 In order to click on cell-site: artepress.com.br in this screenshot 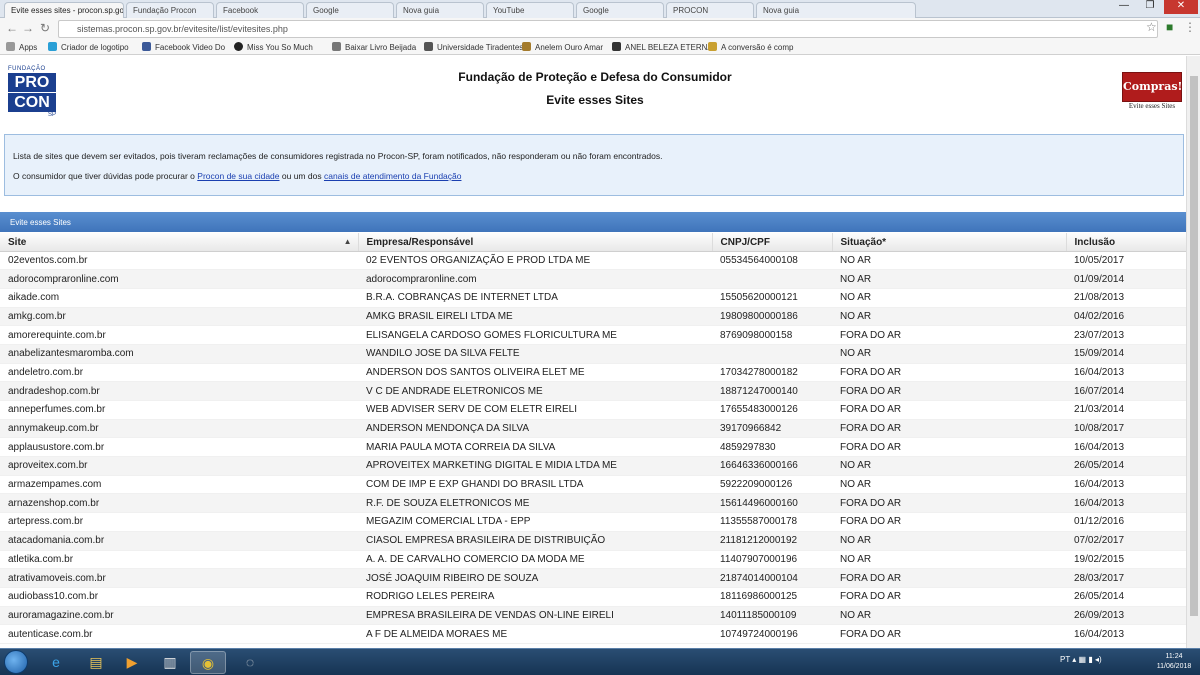, I will do `click(179, 522)`.